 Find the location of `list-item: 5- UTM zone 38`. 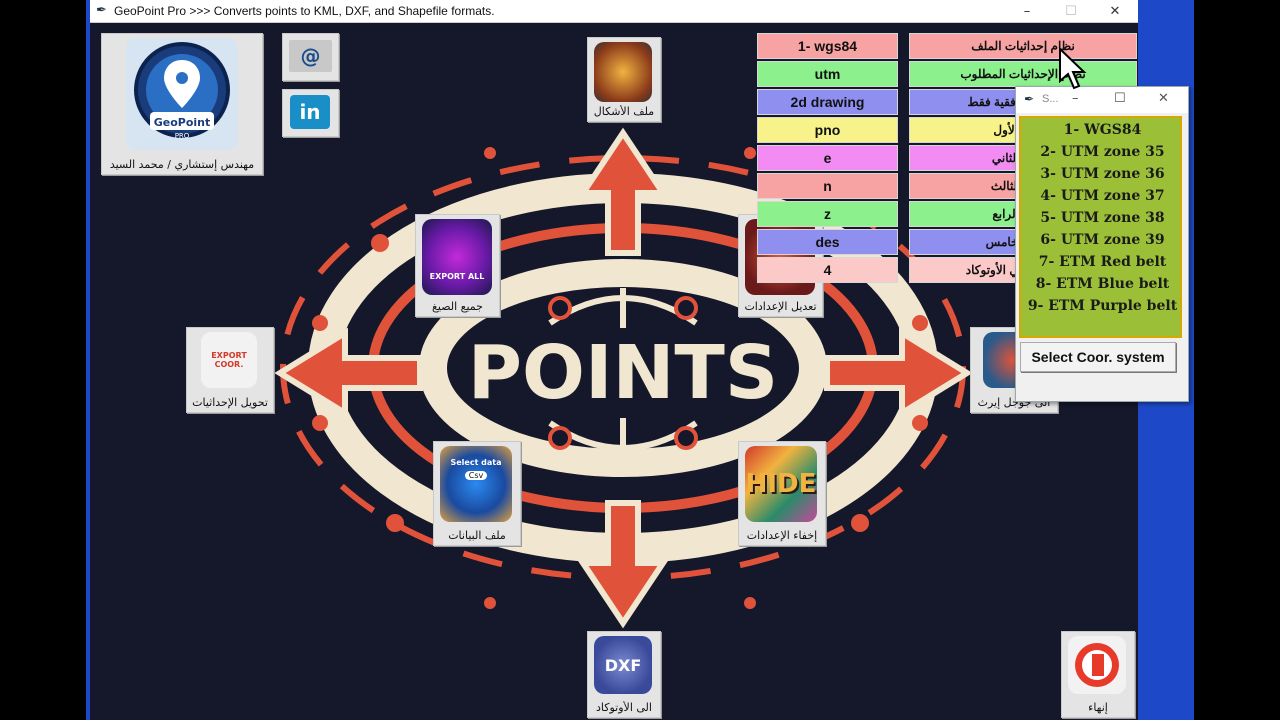

list-item: 5- UTM zone 38 is located at coordinates (1102, 218).